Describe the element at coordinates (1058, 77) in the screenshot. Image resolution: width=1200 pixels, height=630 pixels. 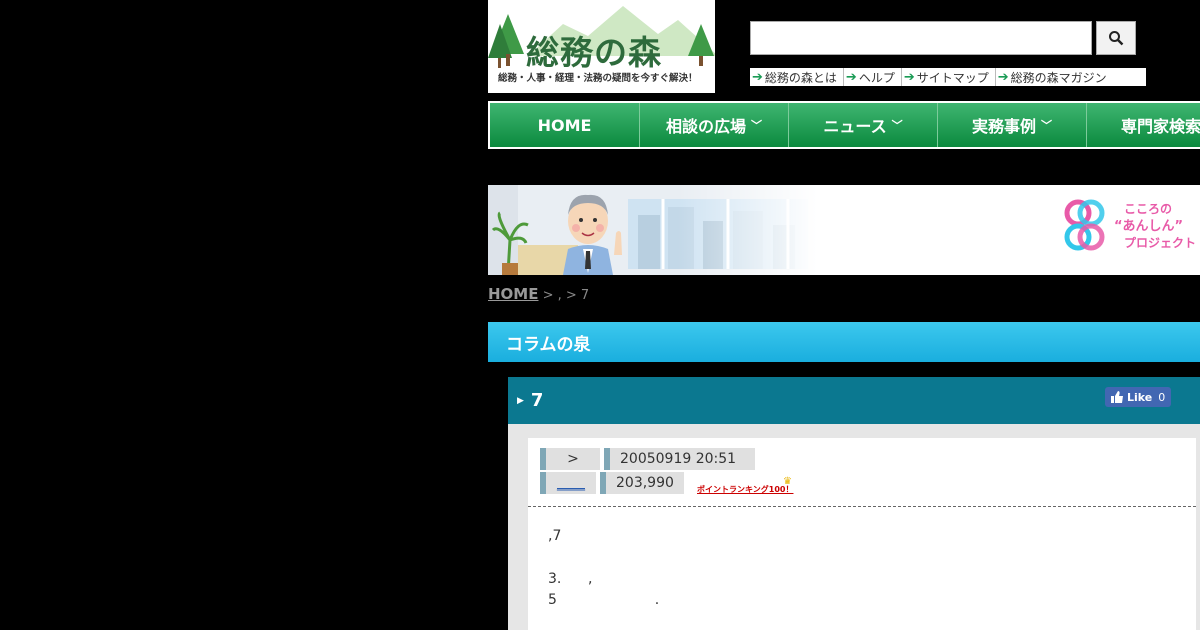
I see `sublink-label: 総務の森マガジン` at that location.